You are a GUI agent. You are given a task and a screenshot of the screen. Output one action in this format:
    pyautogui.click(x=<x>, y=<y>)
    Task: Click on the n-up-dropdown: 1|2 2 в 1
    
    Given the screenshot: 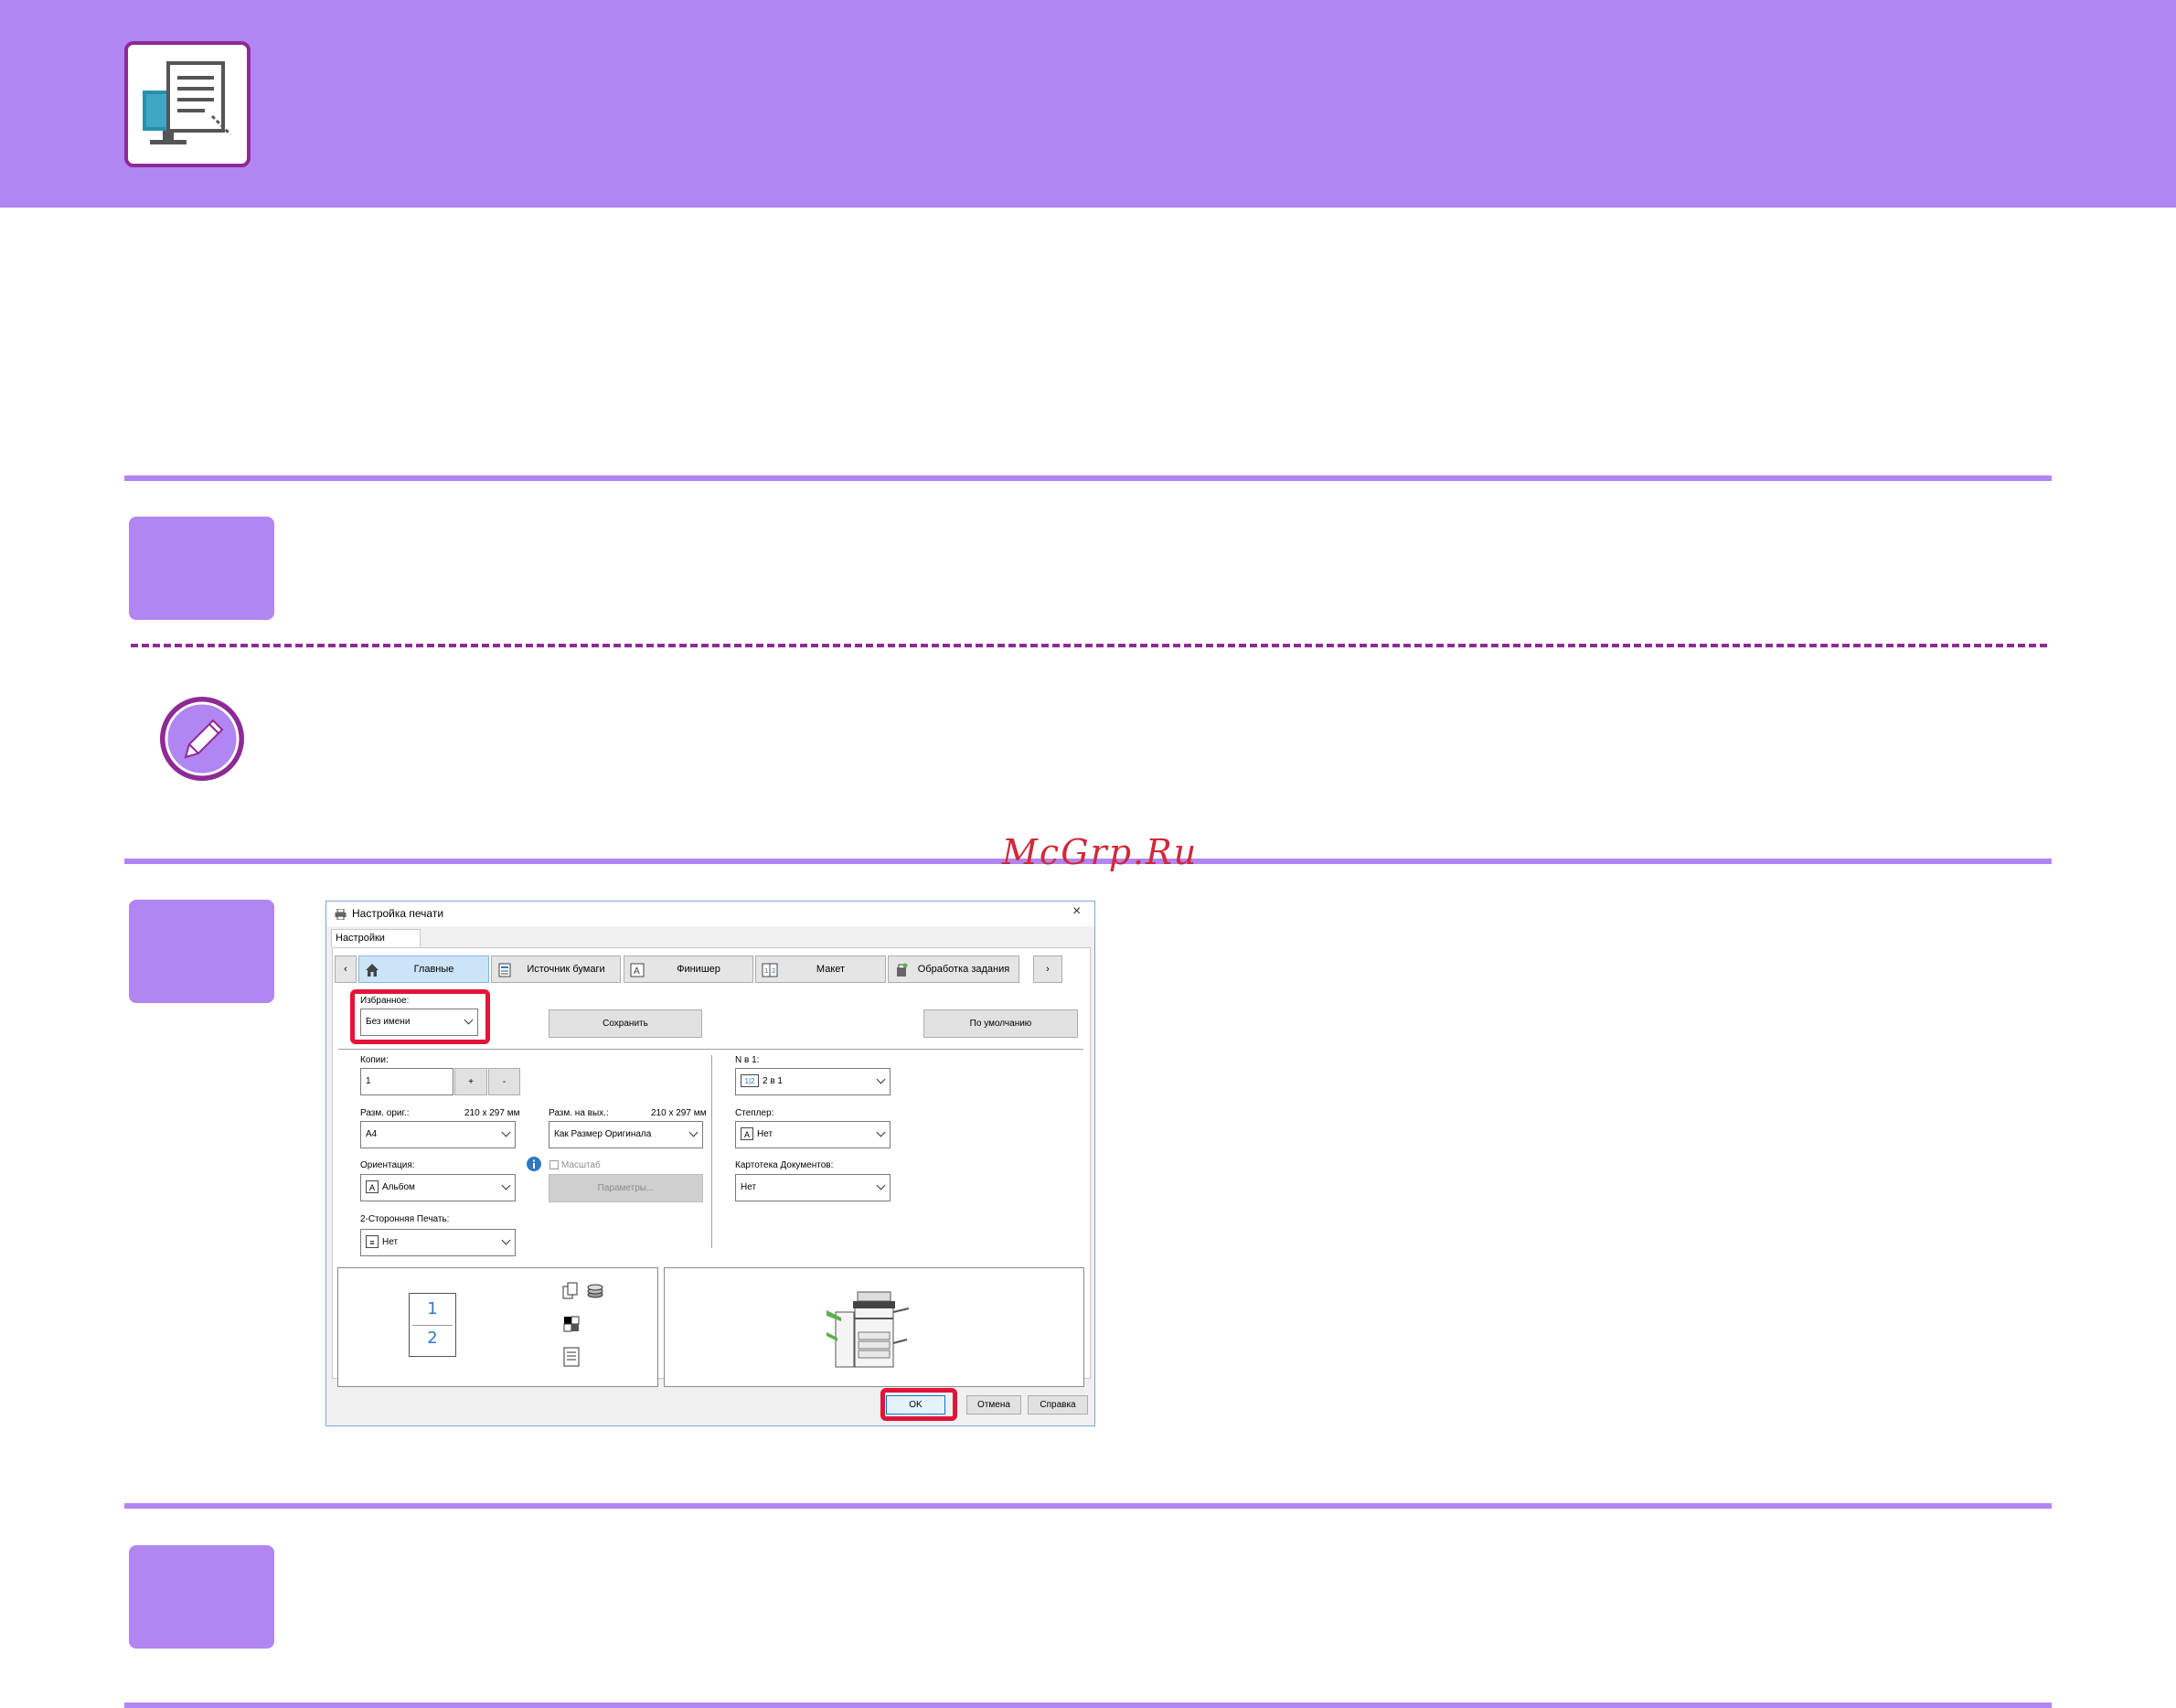 What is the action you would take?
    pyautogui.click(x=813, y=1082)
    